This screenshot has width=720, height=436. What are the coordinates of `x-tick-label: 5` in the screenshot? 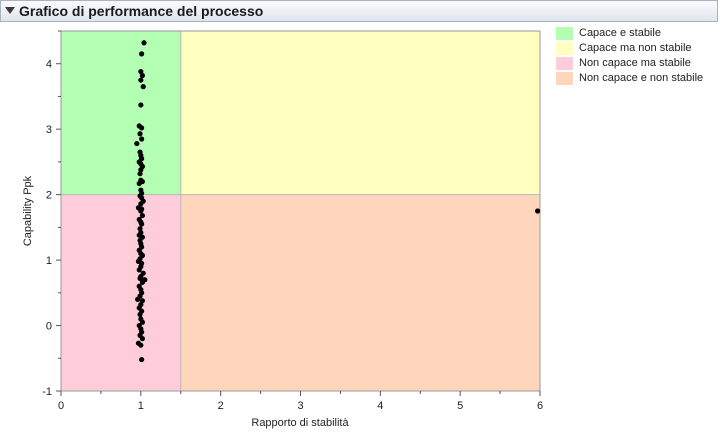 It's located at (460, 406).